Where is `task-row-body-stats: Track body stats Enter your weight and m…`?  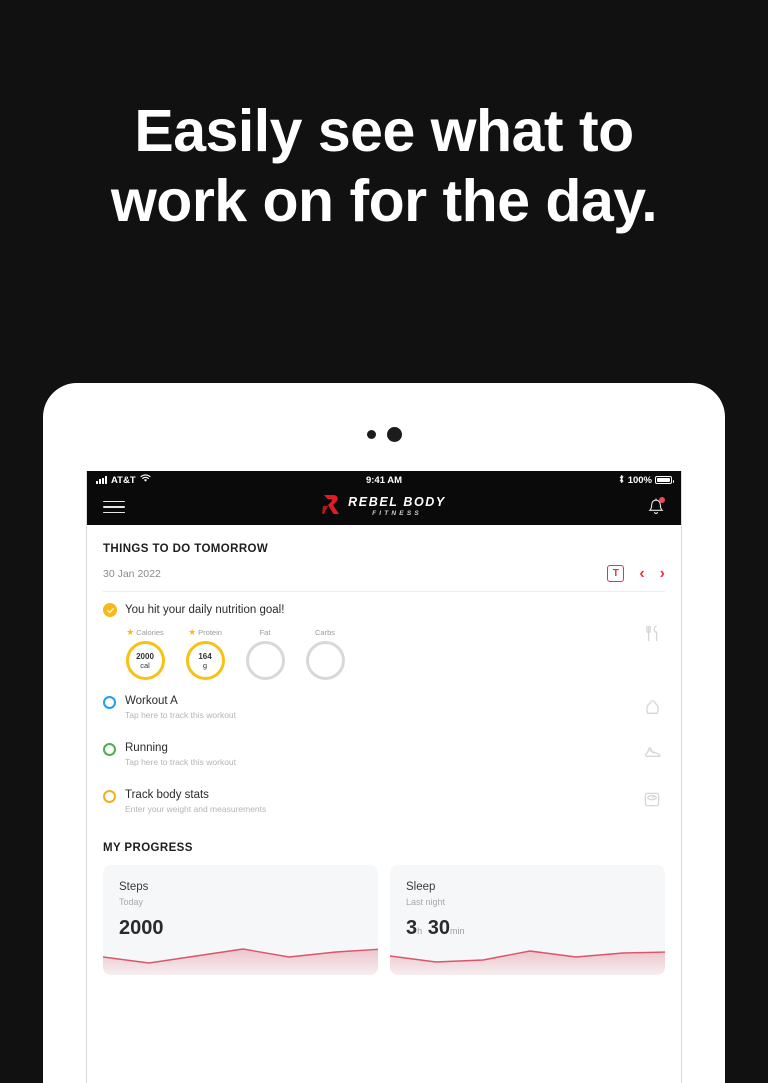 task-row-body-stats: Track body stats Enter your weight and m… is located at coordinates (384, 801).